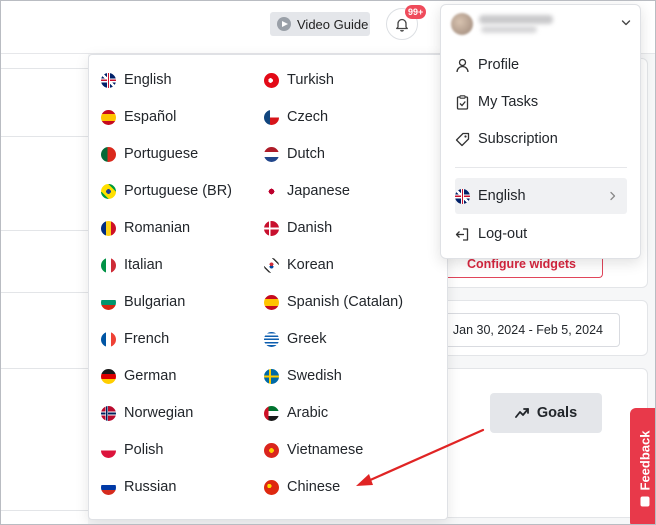 This screenshot has width=656, height=525. I want to click on language-option-label: Danish, so click(310, 228).